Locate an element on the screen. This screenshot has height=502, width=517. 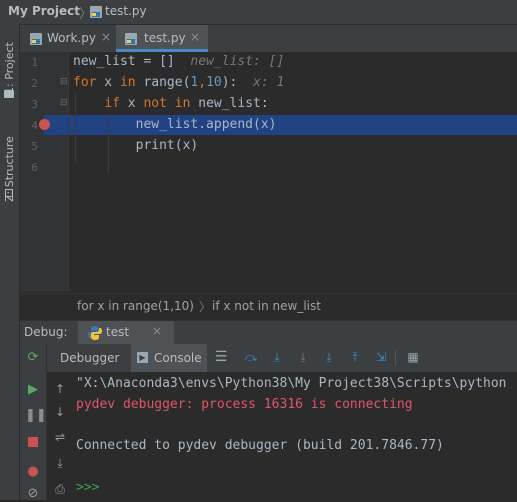
show-execution-point-icon: ☰ is located at coordinates (221, 357).